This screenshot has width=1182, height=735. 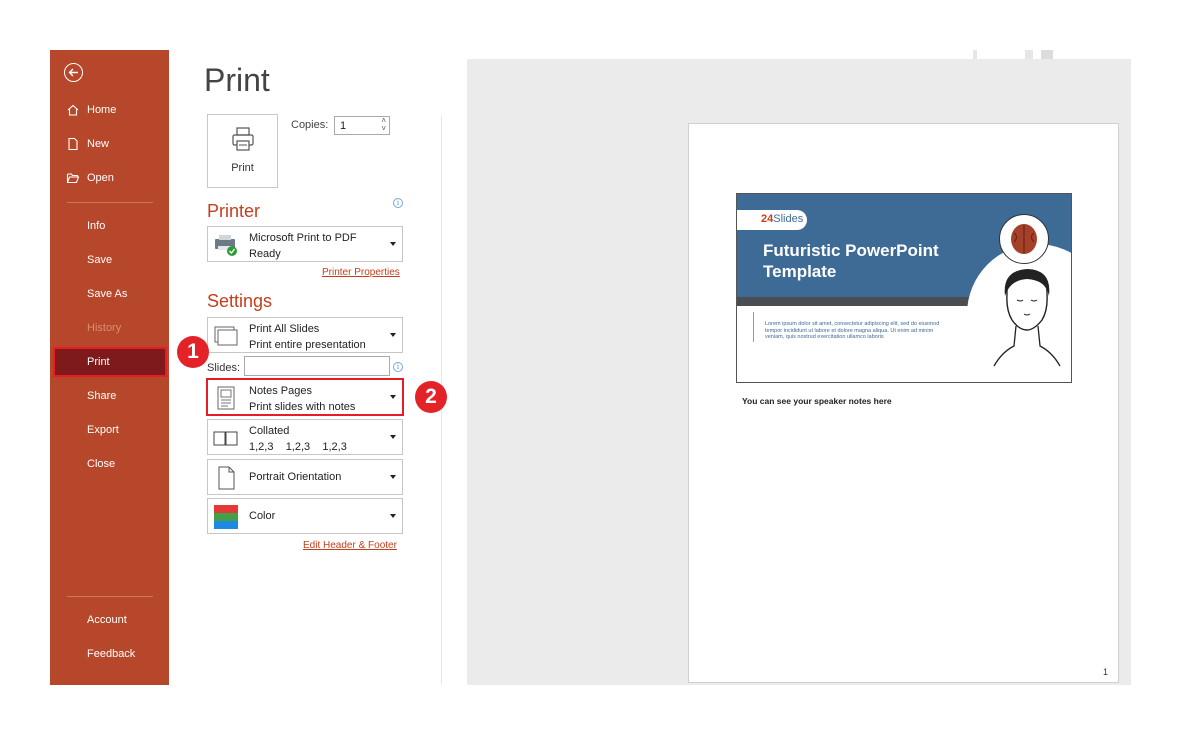 I want to click on sidebar-item-history: History, so click(x=109, y=328).